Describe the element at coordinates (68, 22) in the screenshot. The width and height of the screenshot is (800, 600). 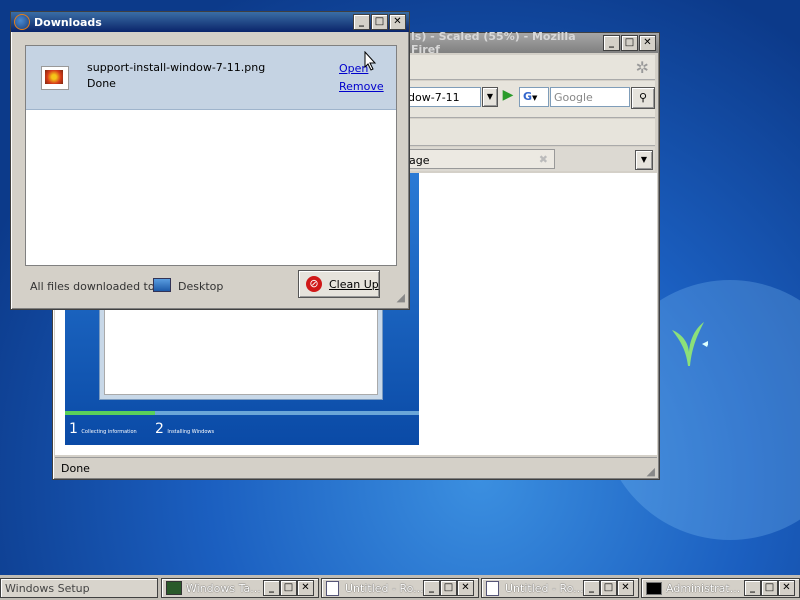
I see `downloads-title: Downloads` at that location.